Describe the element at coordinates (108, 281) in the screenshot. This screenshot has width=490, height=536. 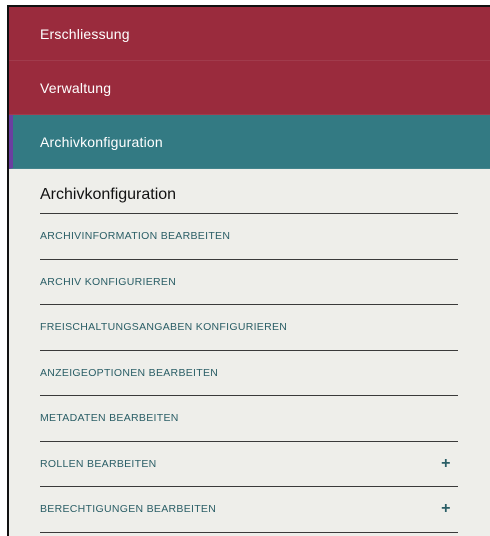
I see `menu-item-label: ARCHIV KONFIGURIEREN` at that location.